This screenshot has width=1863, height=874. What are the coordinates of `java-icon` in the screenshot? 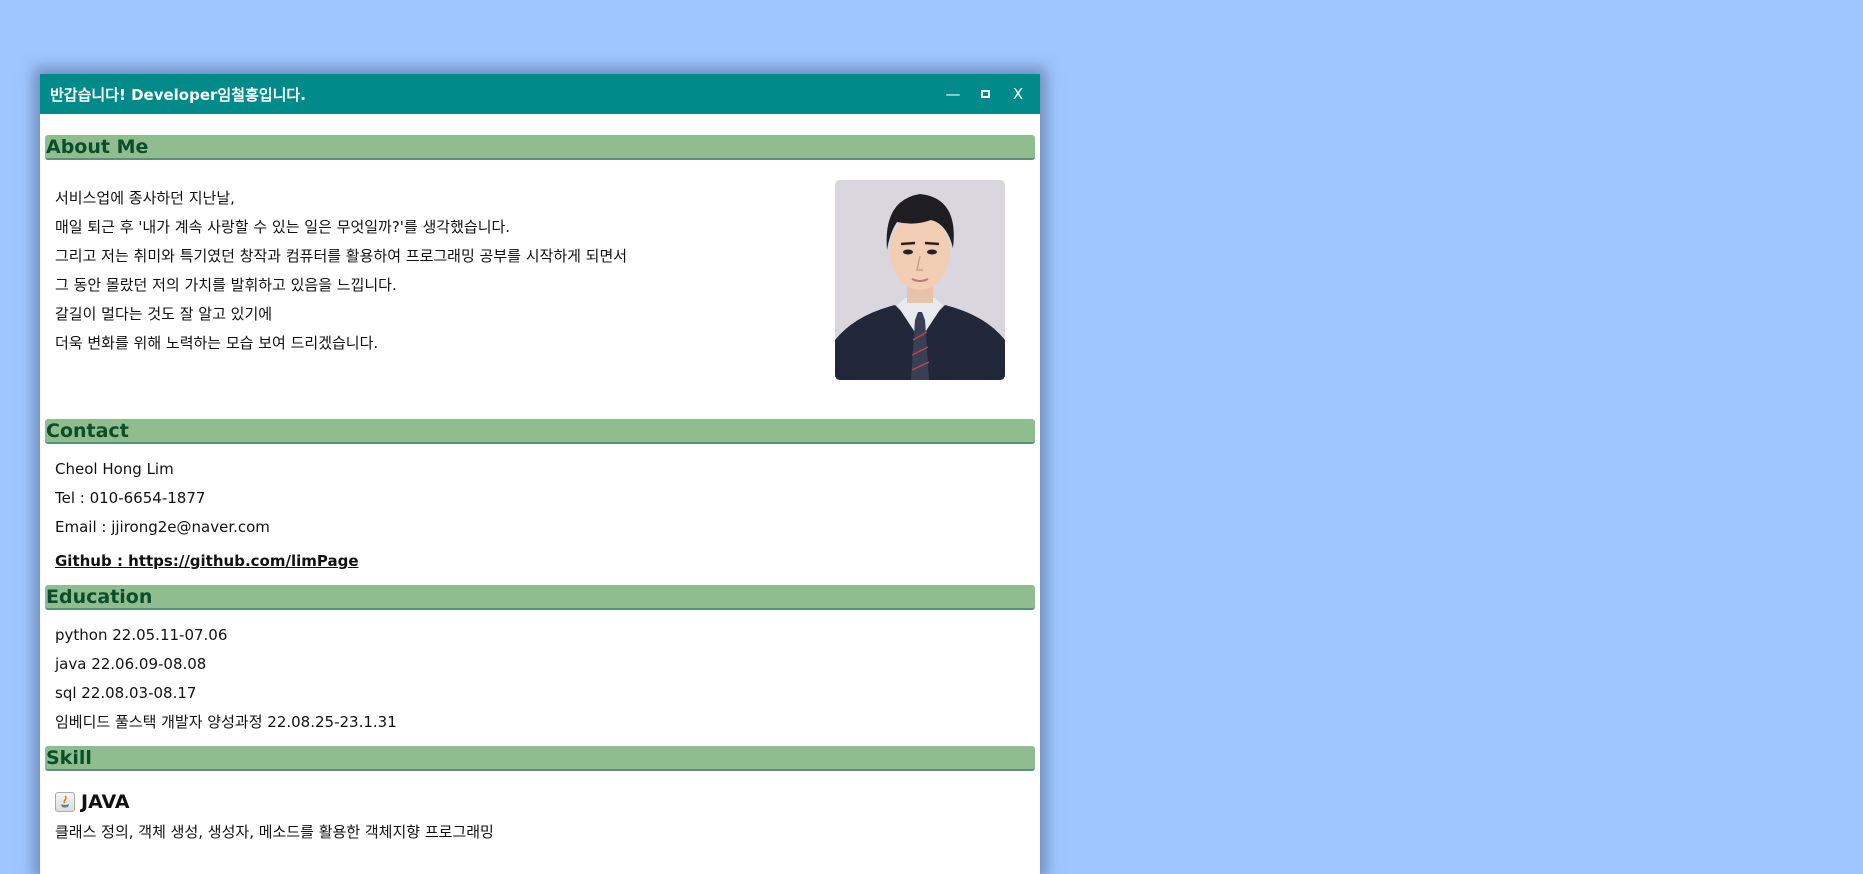 It's located at (65, 802).